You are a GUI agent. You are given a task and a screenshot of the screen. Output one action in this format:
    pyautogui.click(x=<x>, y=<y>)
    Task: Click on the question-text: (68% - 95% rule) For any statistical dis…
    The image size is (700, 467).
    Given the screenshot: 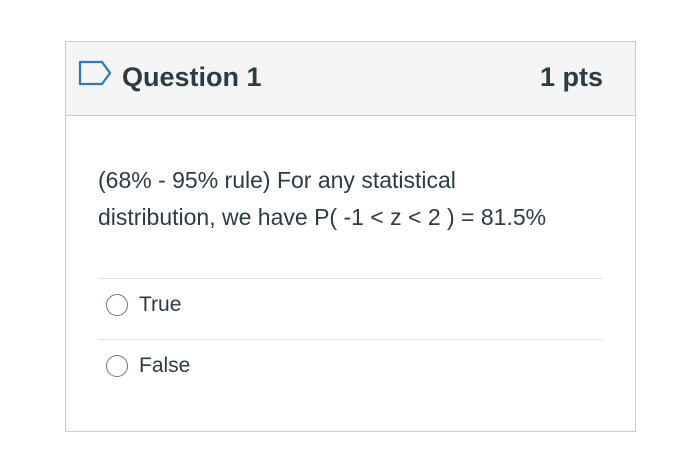 What is the action you would take?
    pyautogui.click(x=353, y=199)
    